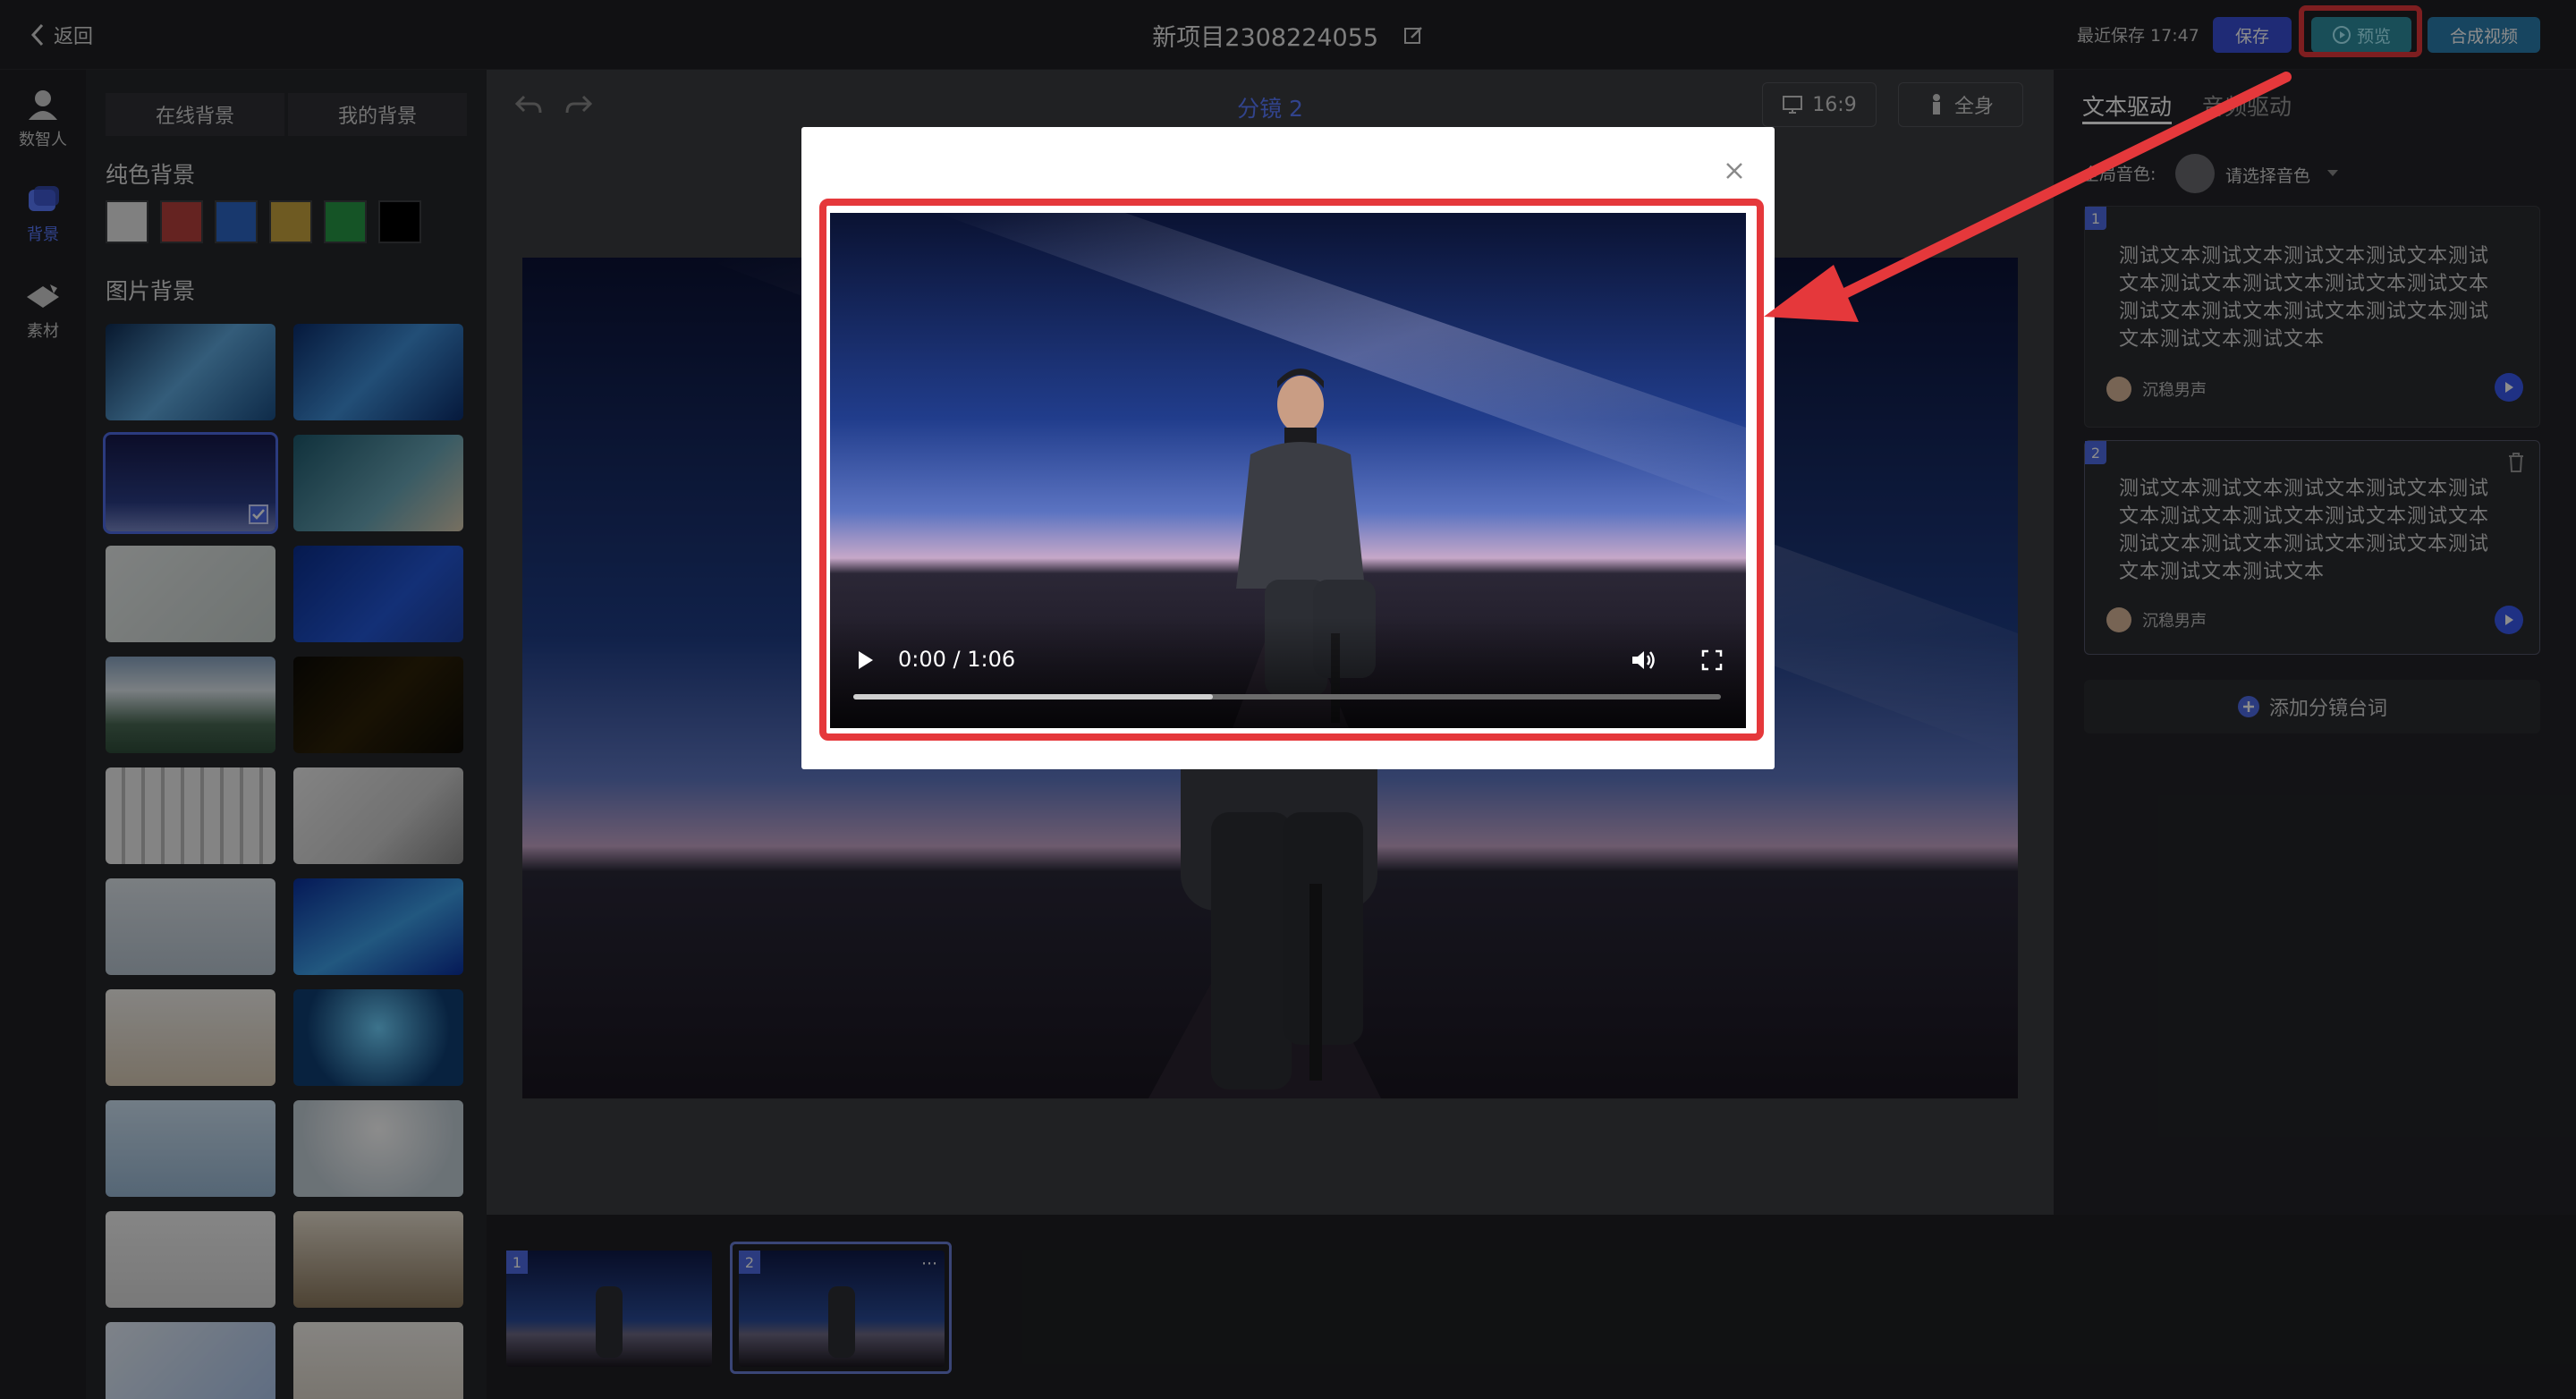 This screenshot has height=1399, width=2576. What do you see at coordinates (2028, 197) in the screenshot?
I see `annotation-arrow` at bounding box center [2028, 197].